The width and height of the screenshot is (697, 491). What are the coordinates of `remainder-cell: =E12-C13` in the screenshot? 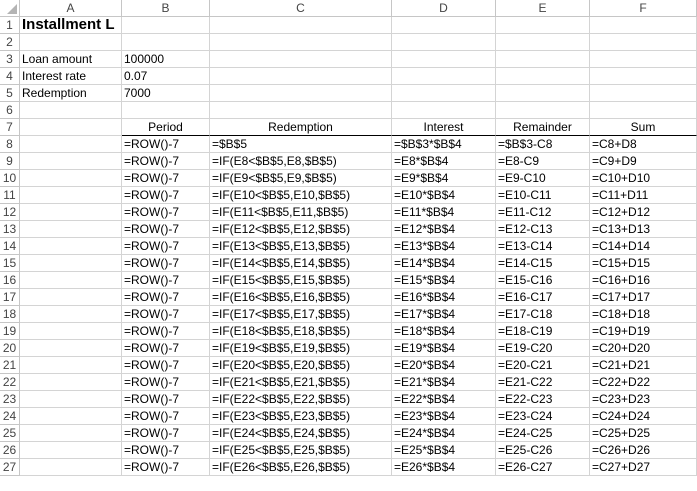 It's located at (543, 229).